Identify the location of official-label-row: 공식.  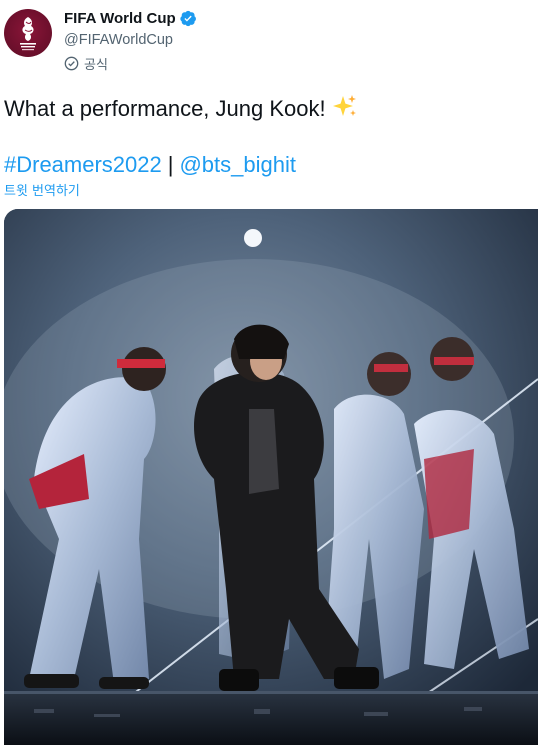
(86, 63).